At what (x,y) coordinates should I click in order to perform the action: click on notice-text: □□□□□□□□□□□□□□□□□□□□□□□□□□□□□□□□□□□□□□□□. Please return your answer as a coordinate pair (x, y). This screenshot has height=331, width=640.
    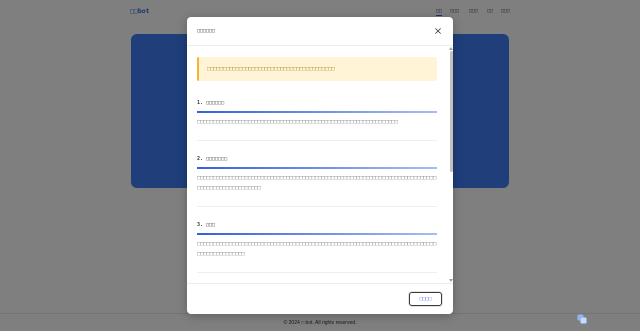
    Looking at the image, I should click on (271, 69).